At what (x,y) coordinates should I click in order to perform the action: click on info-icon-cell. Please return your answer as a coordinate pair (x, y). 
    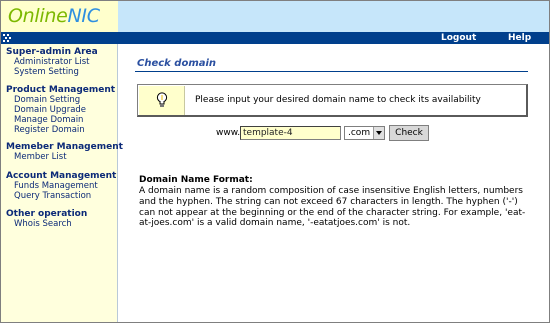
    Looking at the image, I should click on (162, 100).